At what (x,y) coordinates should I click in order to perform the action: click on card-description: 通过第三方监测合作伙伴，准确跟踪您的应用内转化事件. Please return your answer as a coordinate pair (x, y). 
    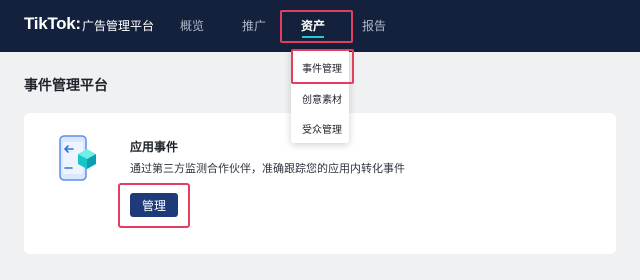
    Looking at the image, I should click on (267, 168).